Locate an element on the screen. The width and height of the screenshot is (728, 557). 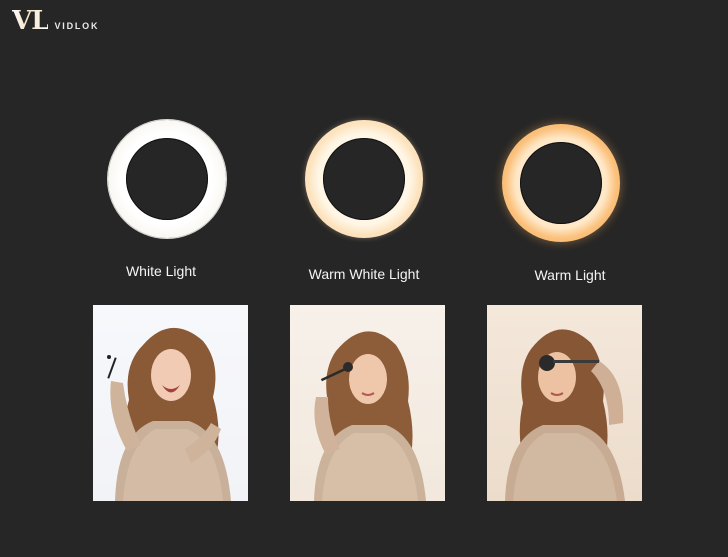
warm-light-photo is located at coordinates (564, 403).